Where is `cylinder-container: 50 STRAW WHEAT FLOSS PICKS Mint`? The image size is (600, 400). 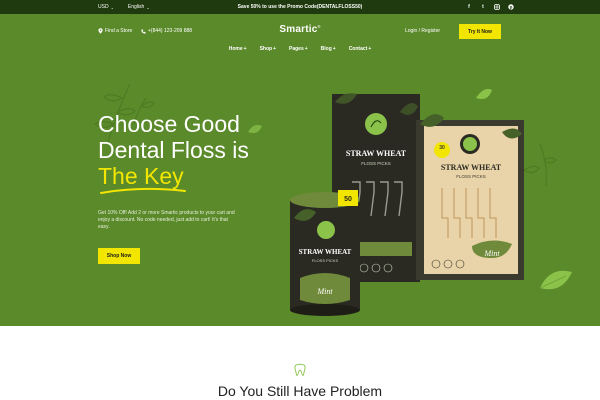
cylinder-container: 50 STRAW WHEAT FLOSS PICKS Mint is located at coordinates (325, 253).